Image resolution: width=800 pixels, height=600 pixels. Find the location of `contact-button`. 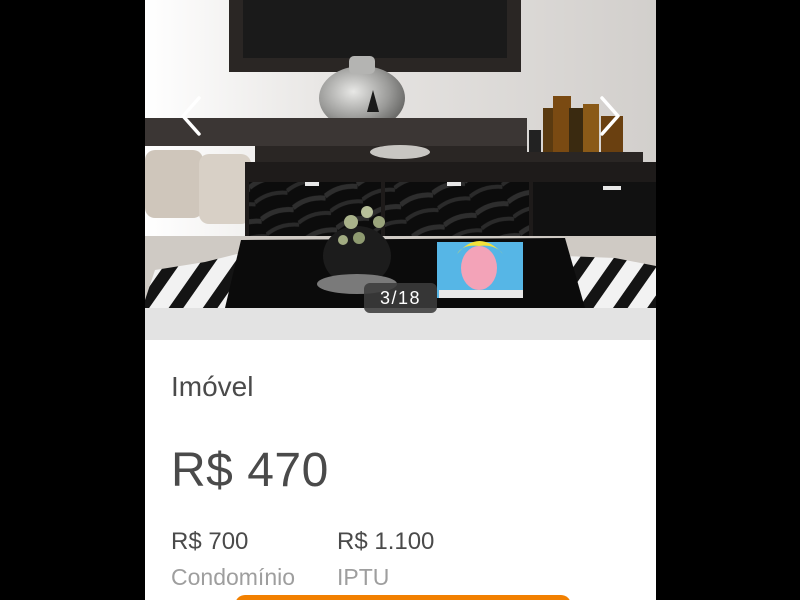

contact-button is located at coordinates (403, 597).